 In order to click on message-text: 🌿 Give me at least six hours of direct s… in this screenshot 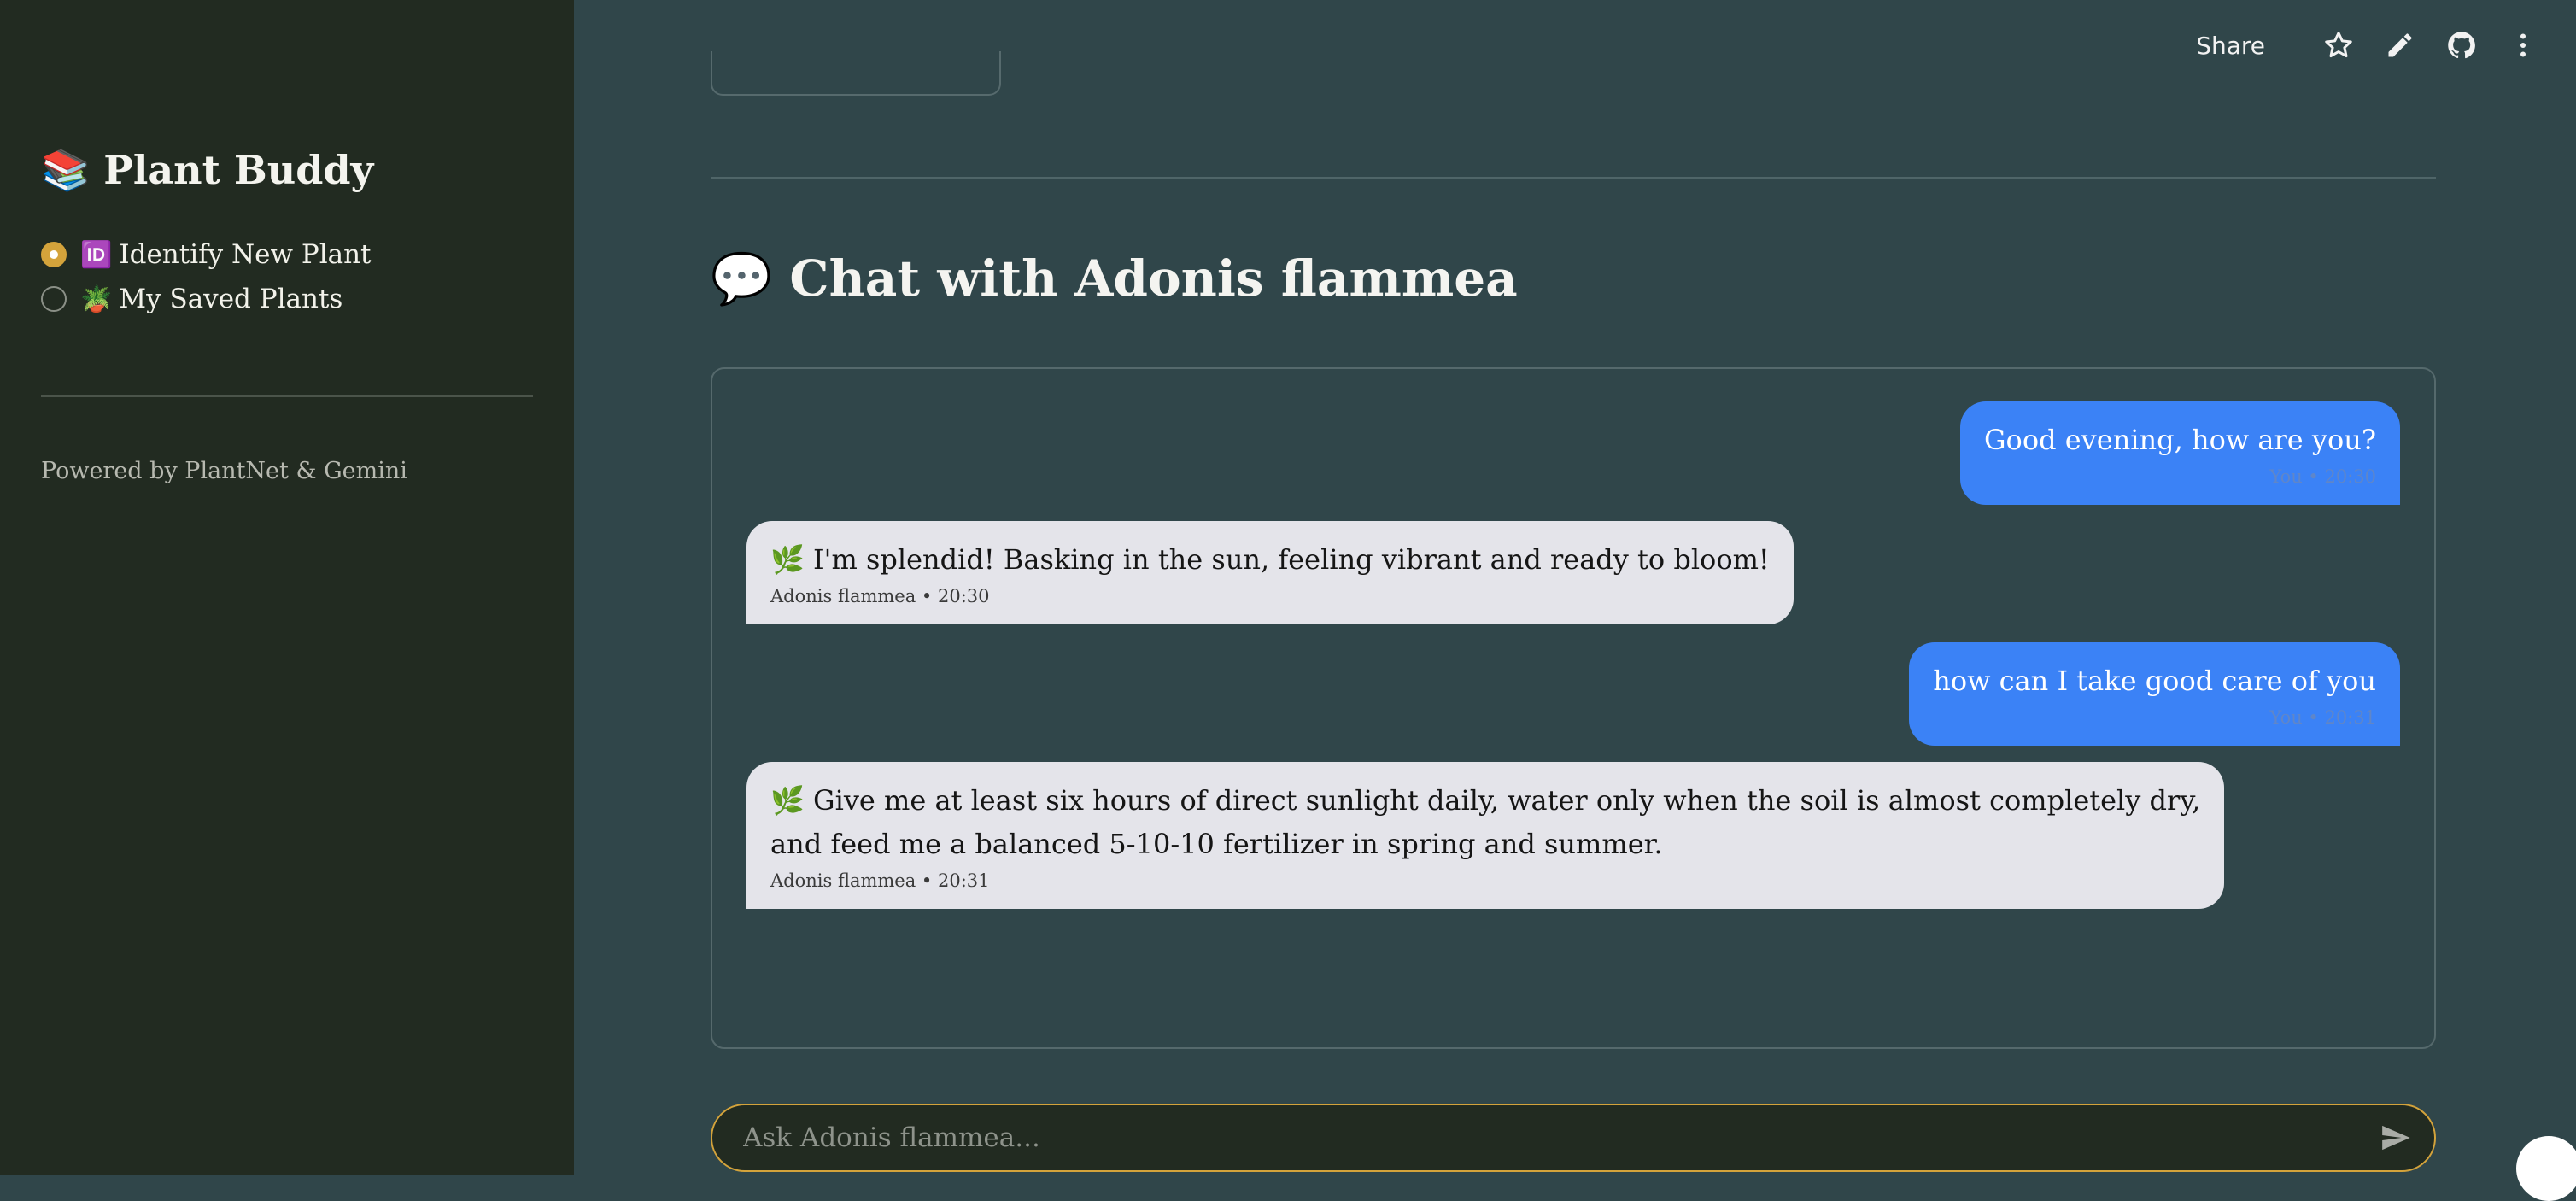, I will do `click(1485, 822)`.